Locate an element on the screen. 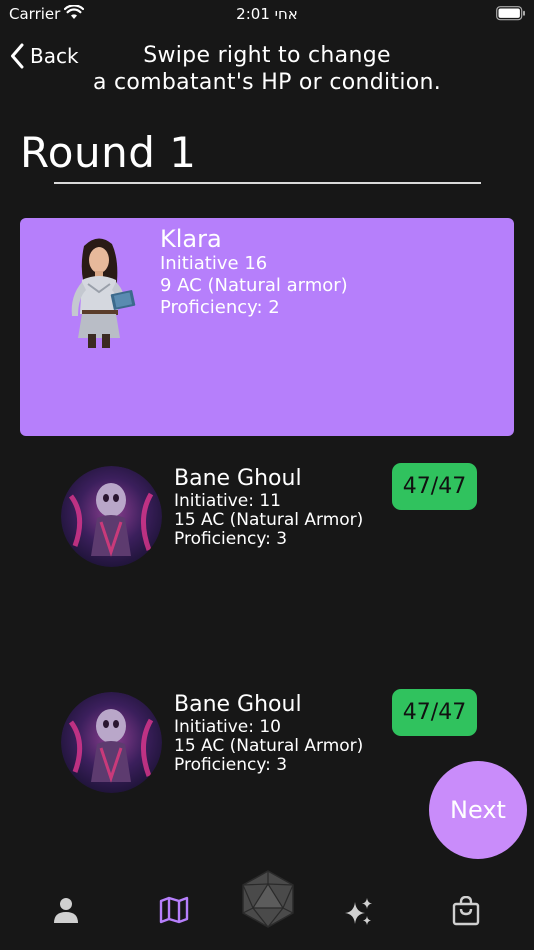  d20-dice-icon is located at coordinates (268, 899).